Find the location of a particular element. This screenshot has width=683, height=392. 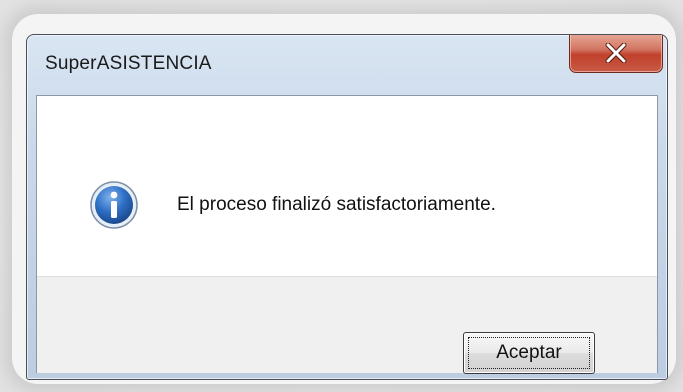

close-icon is located at coordinates (616, 53).